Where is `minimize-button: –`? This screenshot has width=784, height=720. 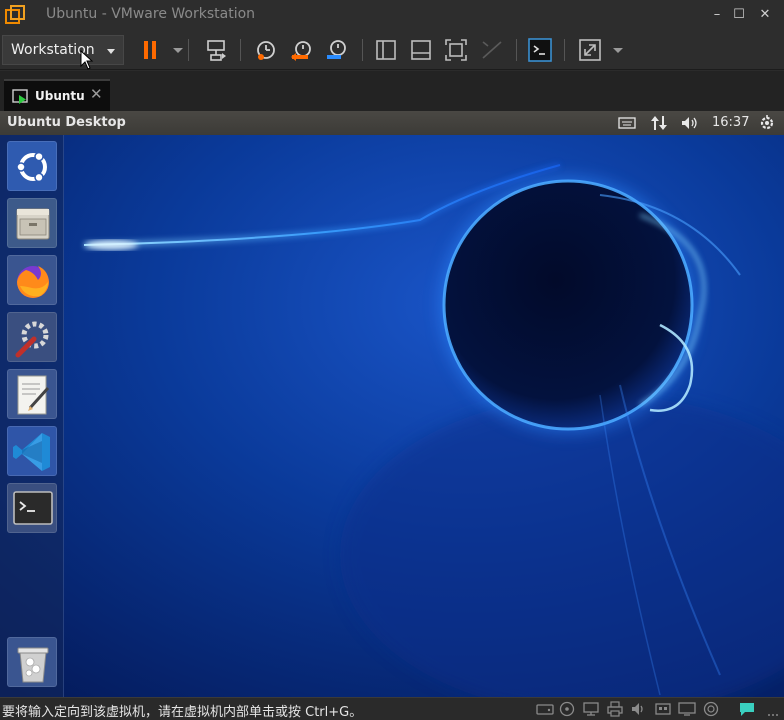
minimize-button: – is located at coordinates (717, 15).